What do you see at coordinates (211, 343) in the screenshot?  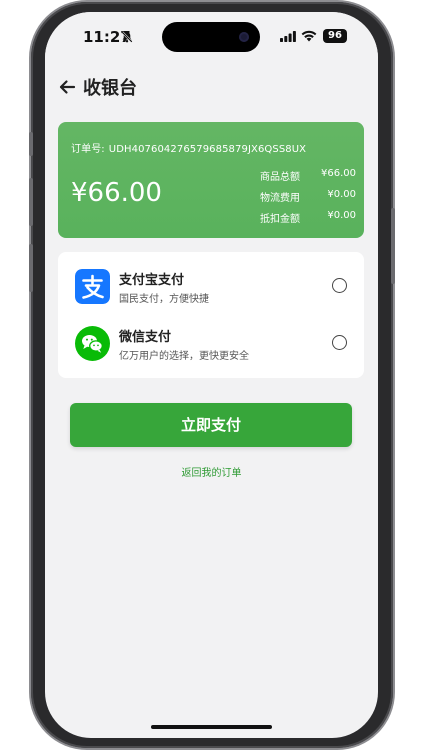 I see `payment-option-wechat: 微信支付 亿万用户的选择，更快更安全` at bounding box center [211, 343].